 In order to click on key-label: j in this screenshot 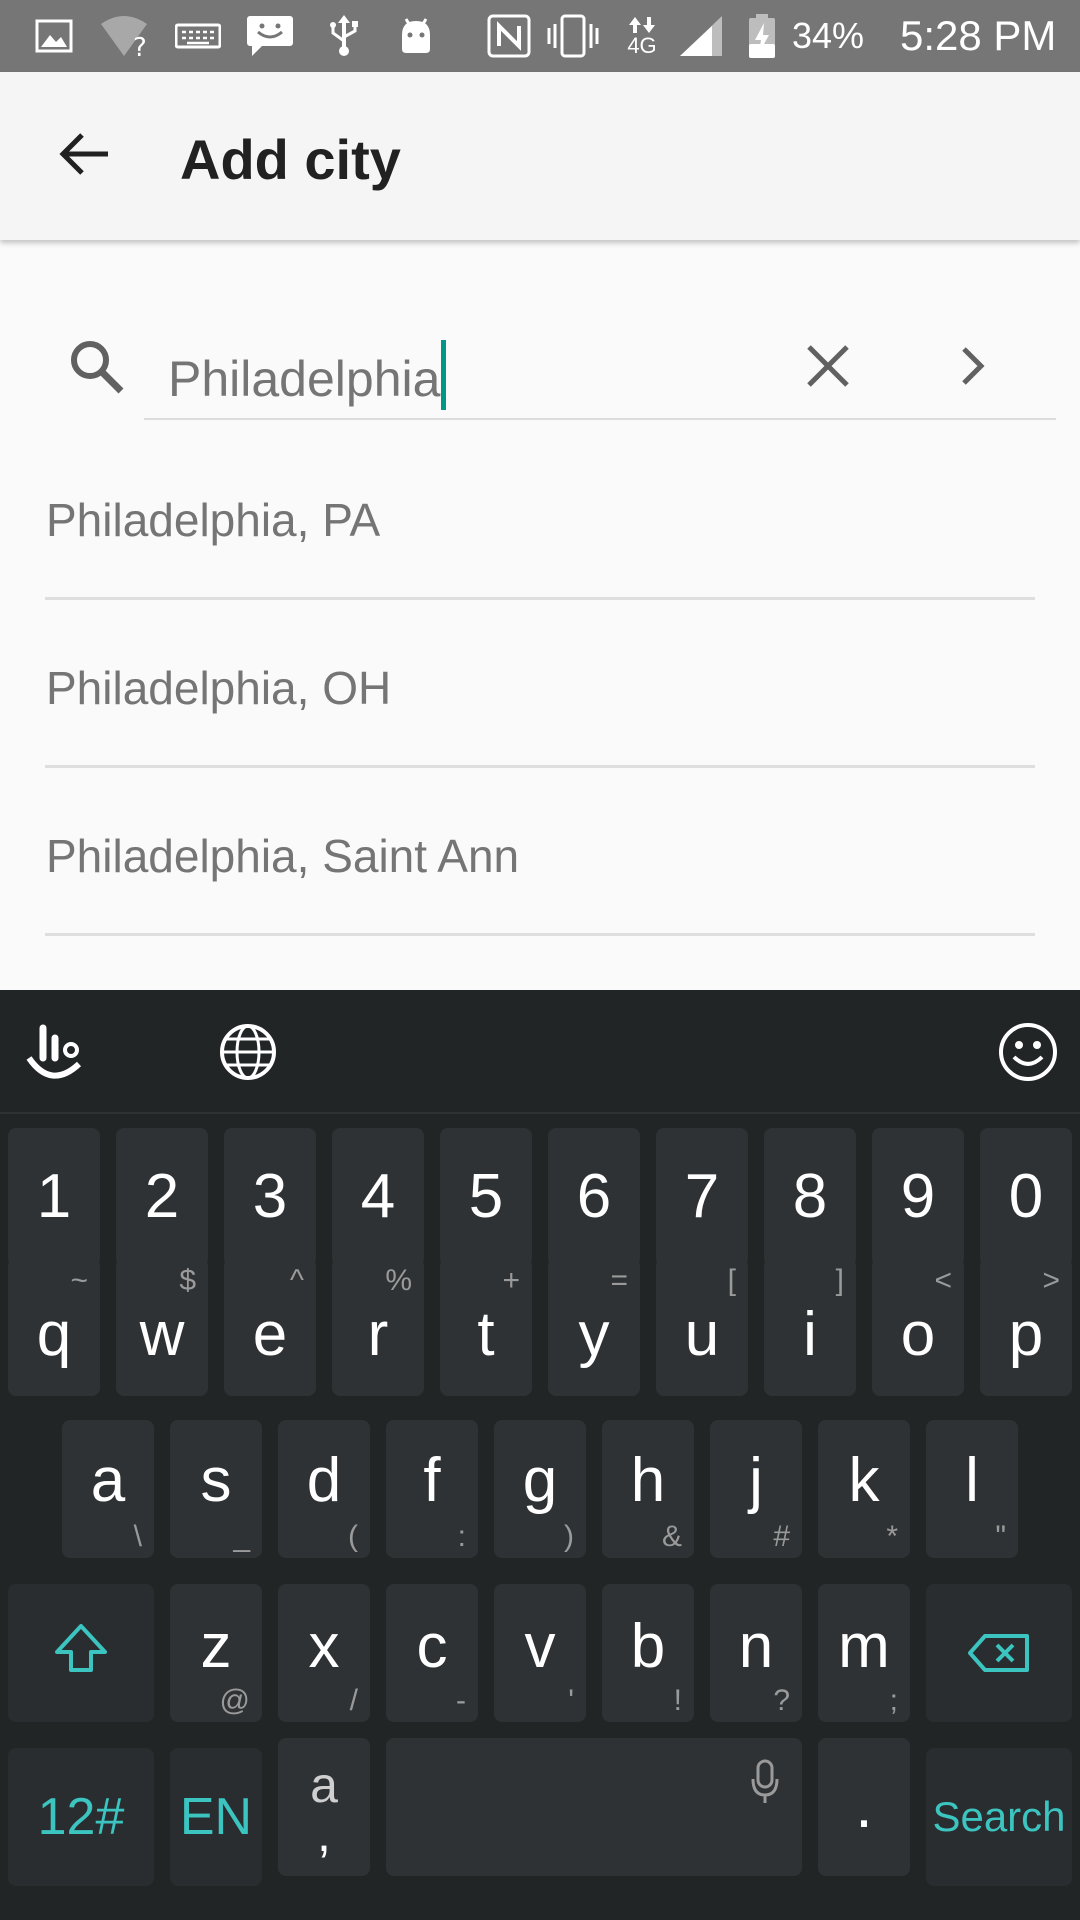, I will do `click(756, 1480)`.